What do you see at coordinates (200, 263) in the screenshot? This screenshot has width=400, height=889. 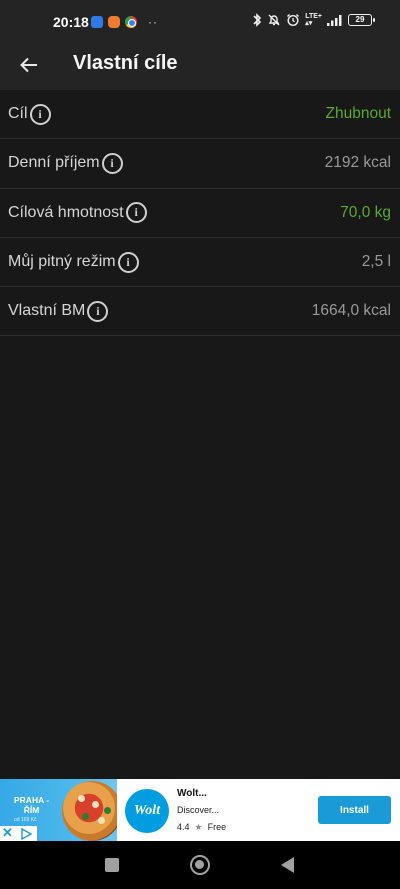 I see `drinking-regime-row: Můj pitný režim i 2,5 l` at bounding box center [200, 263].